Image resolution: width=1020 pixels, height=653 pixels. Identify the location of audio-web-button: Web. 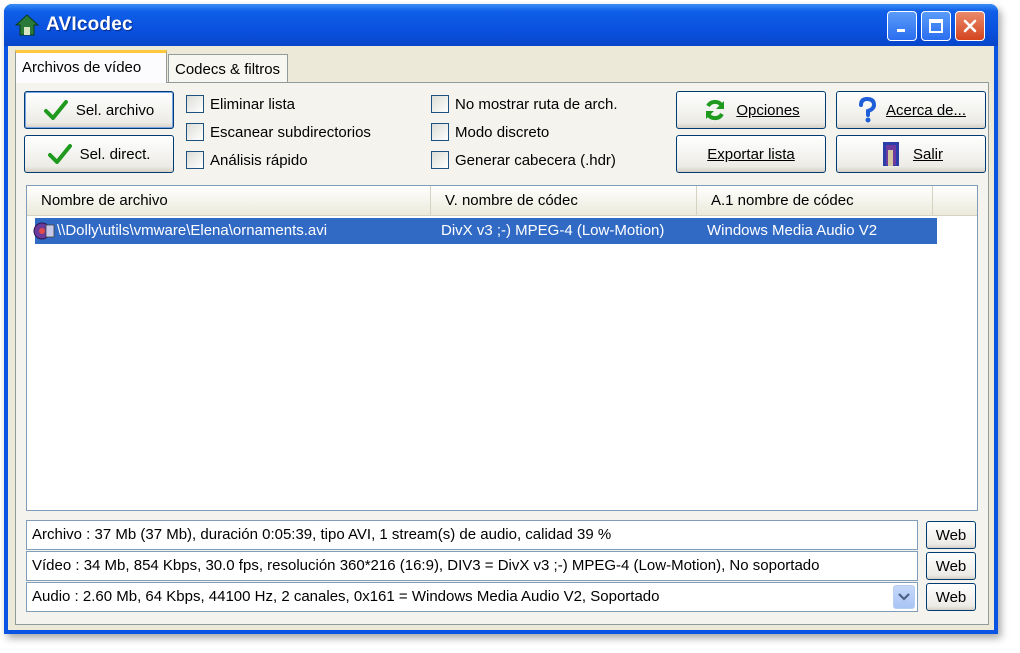
(951, 597).